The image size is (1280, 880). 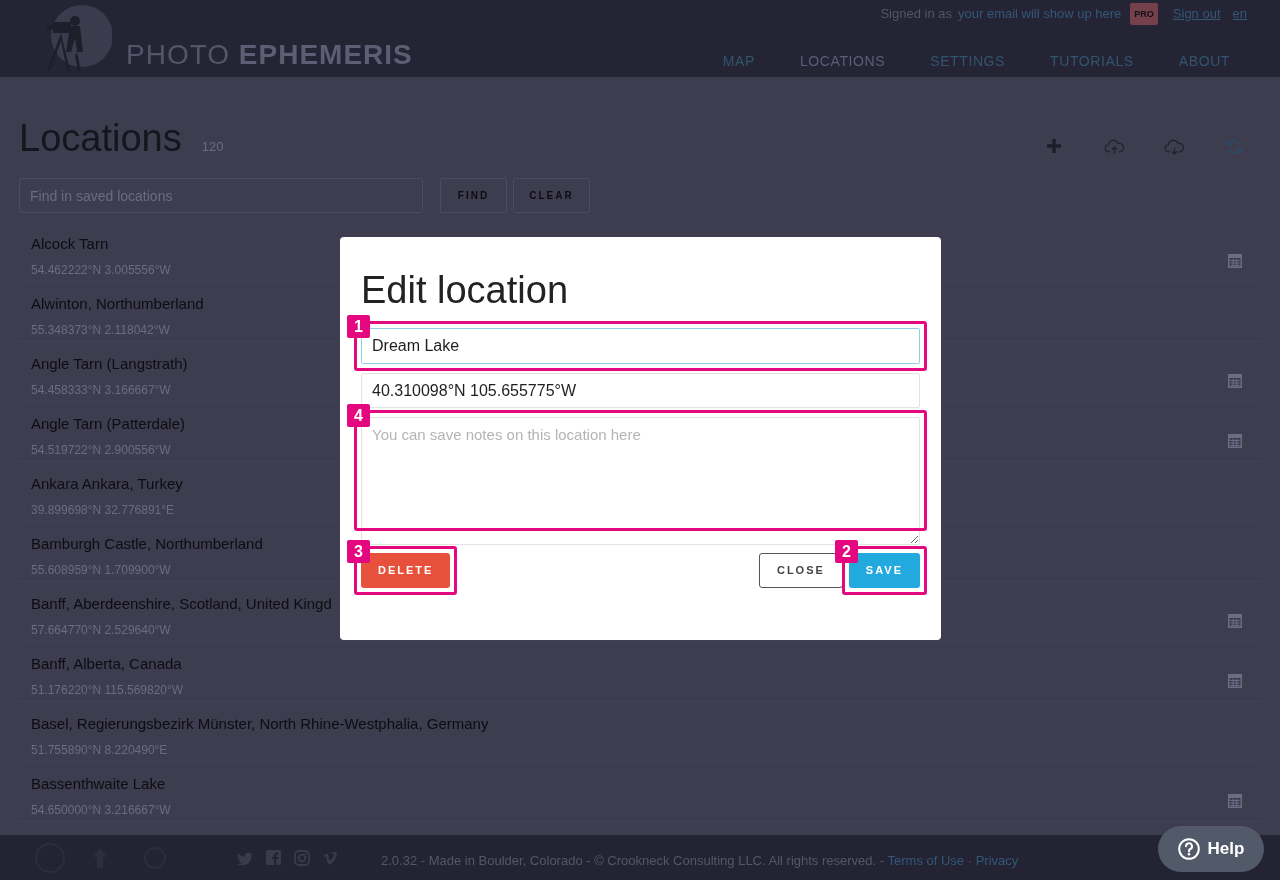 I want to click on annotation-number: 3, so click(x=358, y=551).